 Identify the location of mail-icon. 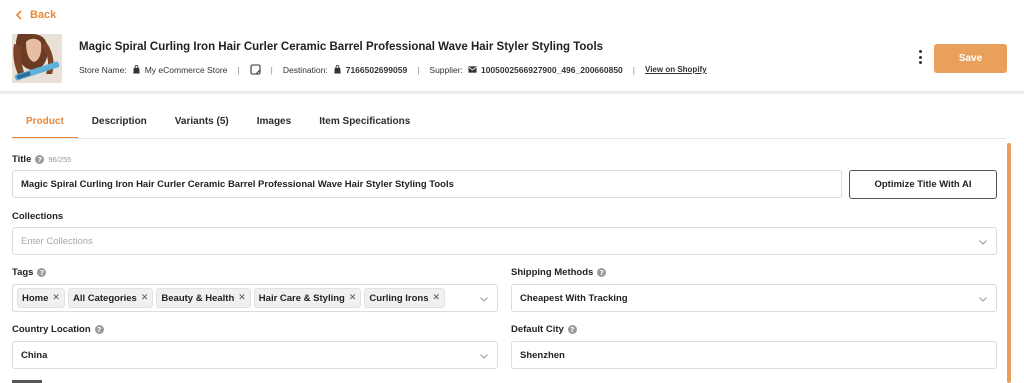
(472, 69).